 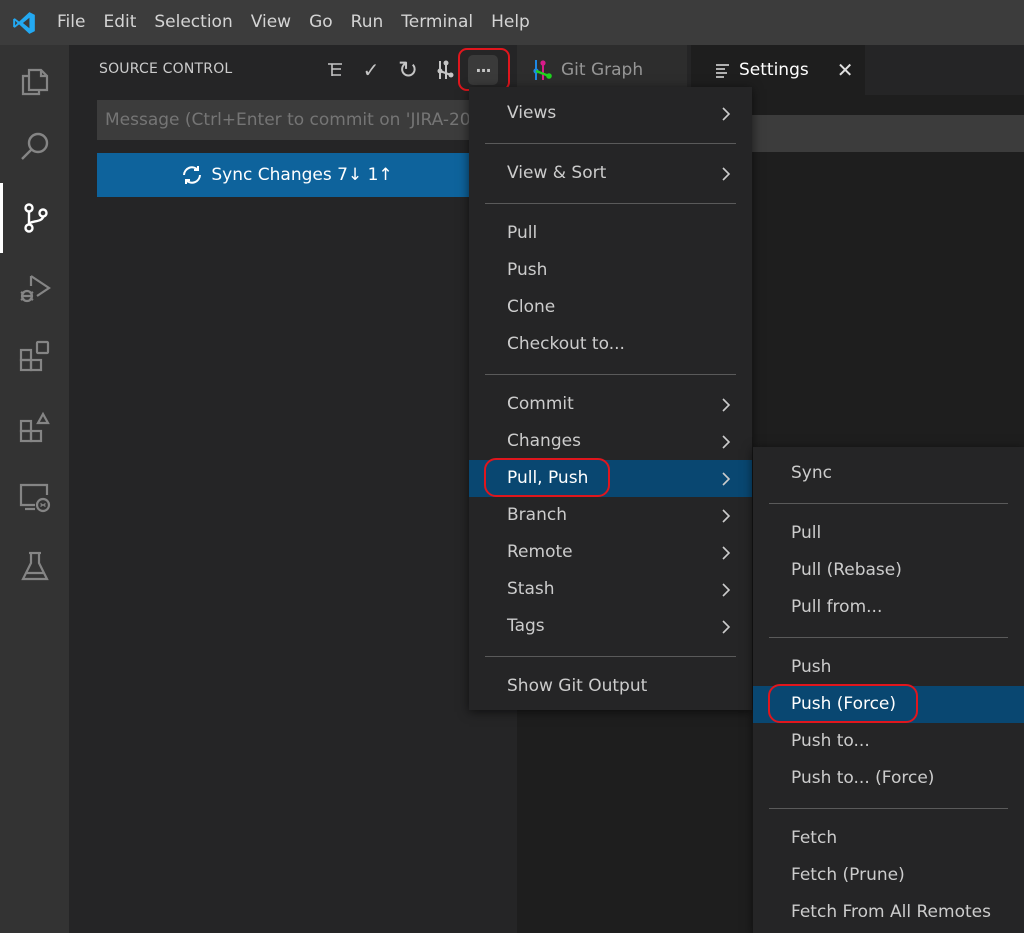 I want to click on activity-search, so click(x=34, y=147).